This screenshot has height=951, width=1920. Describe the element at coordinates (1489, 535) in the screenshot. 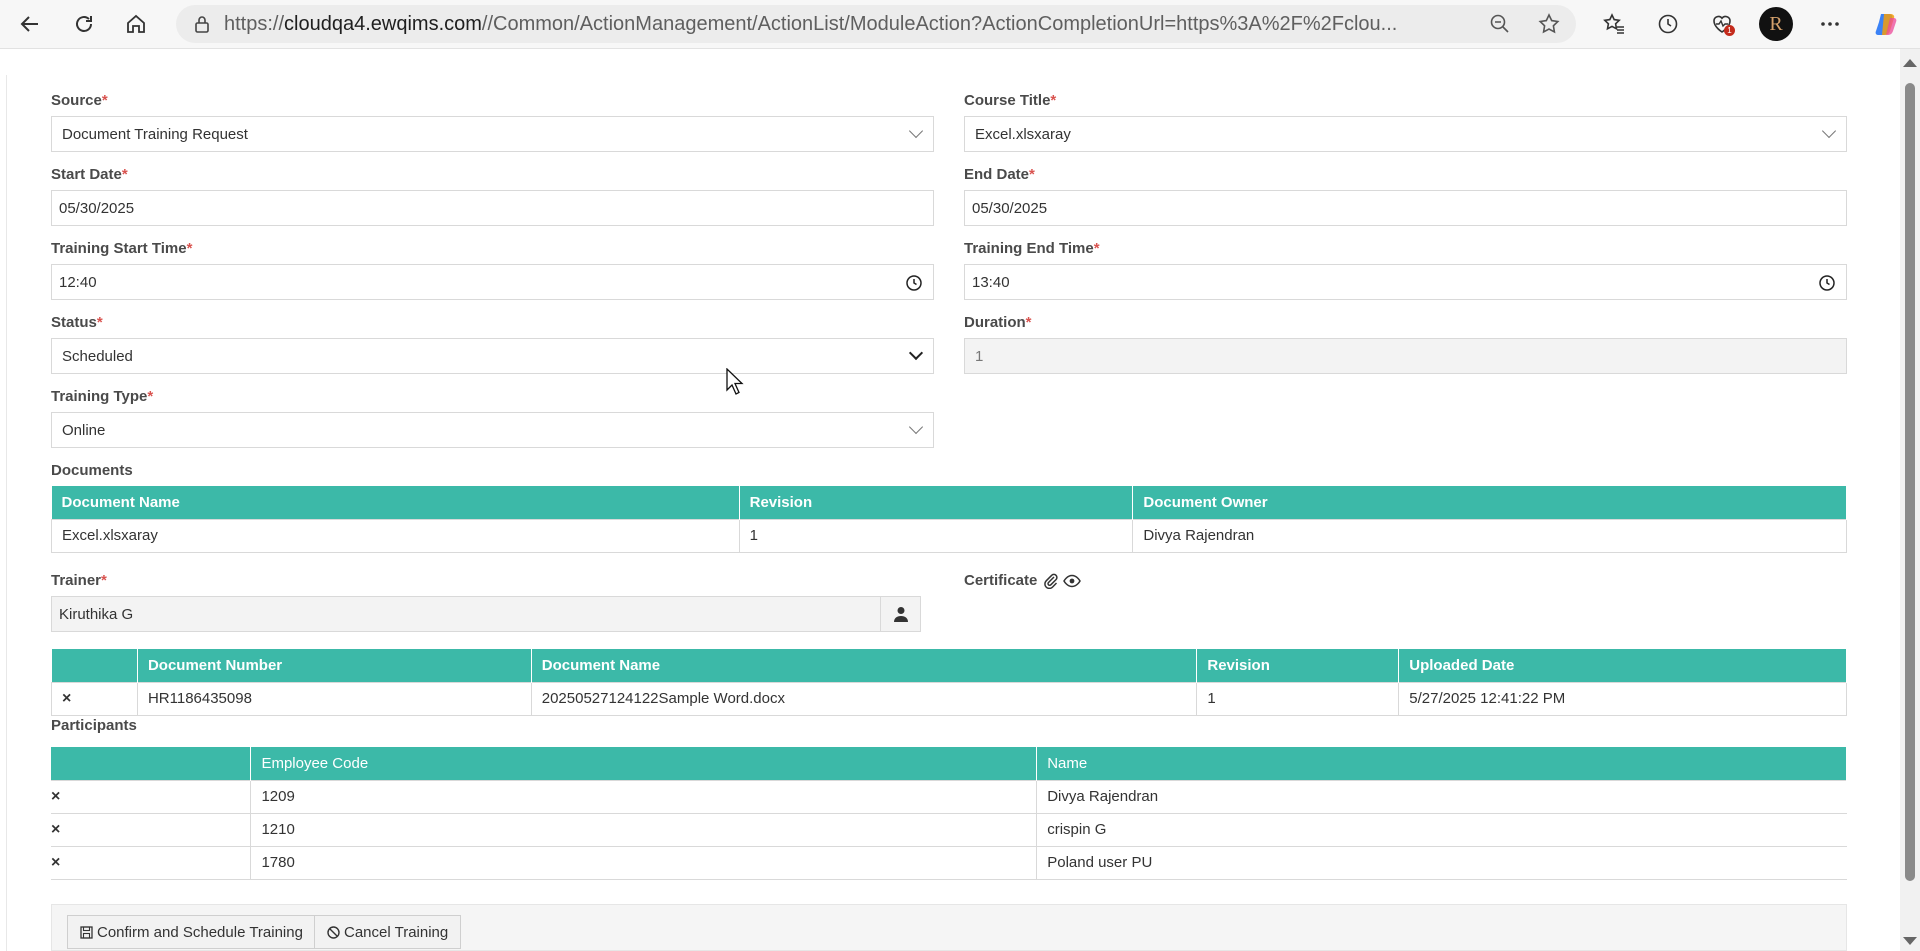

I see `document-owner-cell: Divya Rajendran` at that location.